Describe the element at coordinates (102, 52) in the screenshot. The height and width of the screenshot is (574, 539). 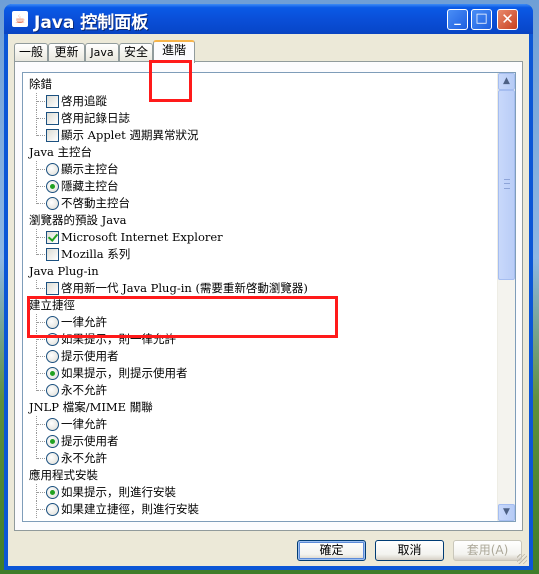
I see `tab-java: Java` at that location.